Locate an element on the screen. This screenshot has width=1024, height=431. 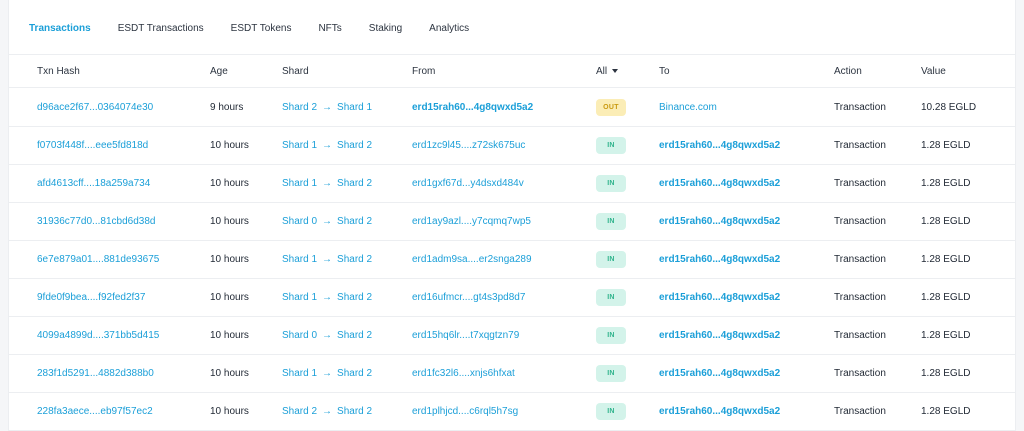
from-address-link: erd1adm9sa....er2snga289 is located at coordinates (472, 259).